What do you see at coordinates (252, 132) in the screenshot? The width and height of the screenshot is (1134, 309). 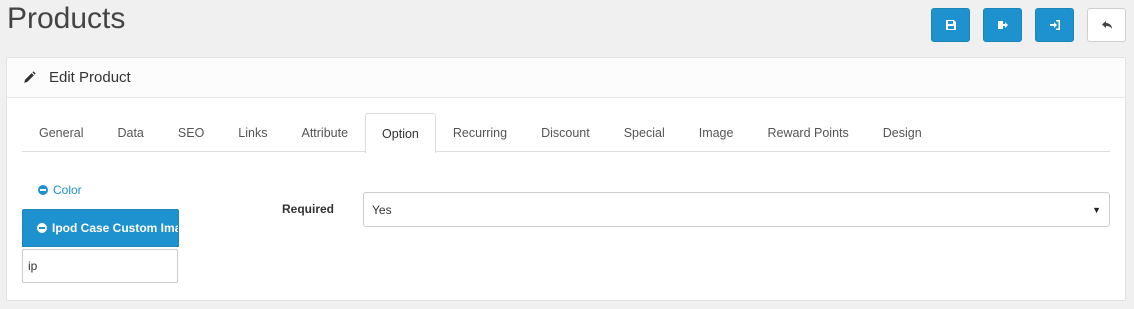 I see `tab-links: Links` at bounding box center [252, 132].